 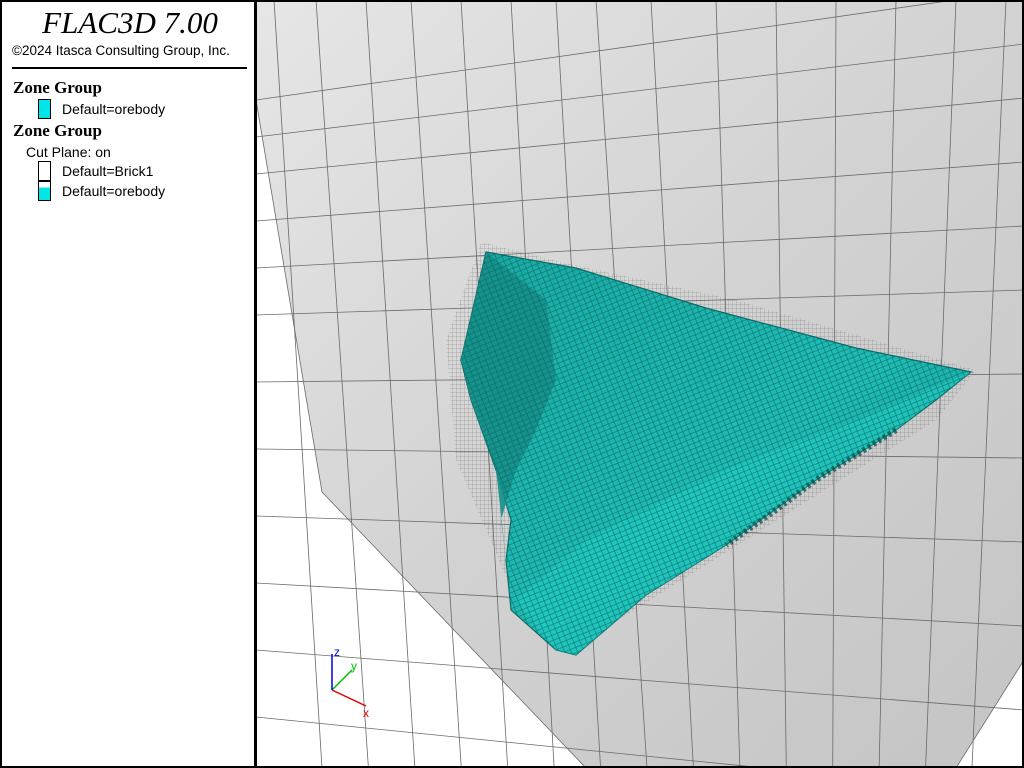 I want to click on copyright-text: ©2024 Itasca Consulting Group, Inc., so click(x=121, y=50).